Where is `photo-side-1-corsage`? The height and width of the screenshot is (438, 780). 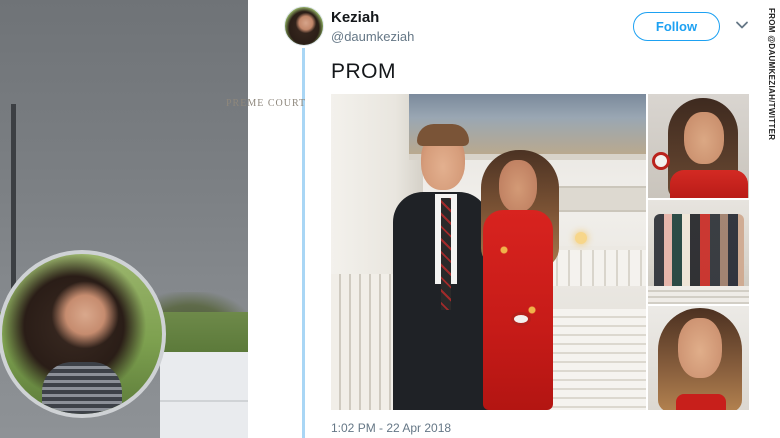 photo-side-1-corsage is located at coordinates (661, 161).